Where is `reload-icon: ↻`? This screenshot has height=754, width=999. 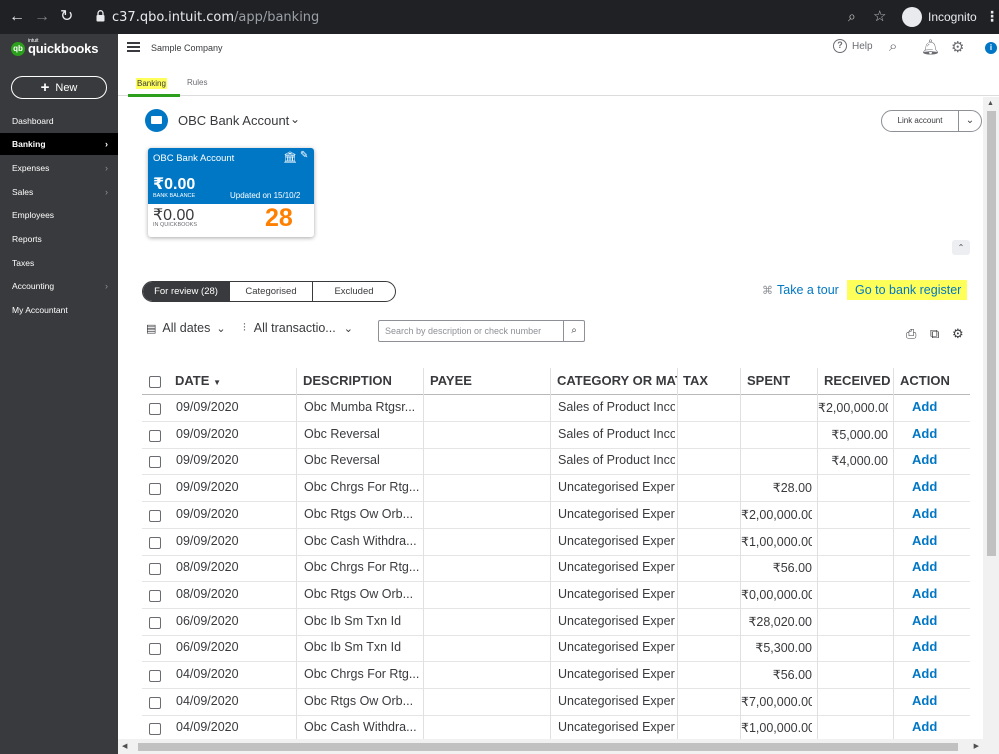
reload-icon: ↻ is located at coordinates (66, 17).